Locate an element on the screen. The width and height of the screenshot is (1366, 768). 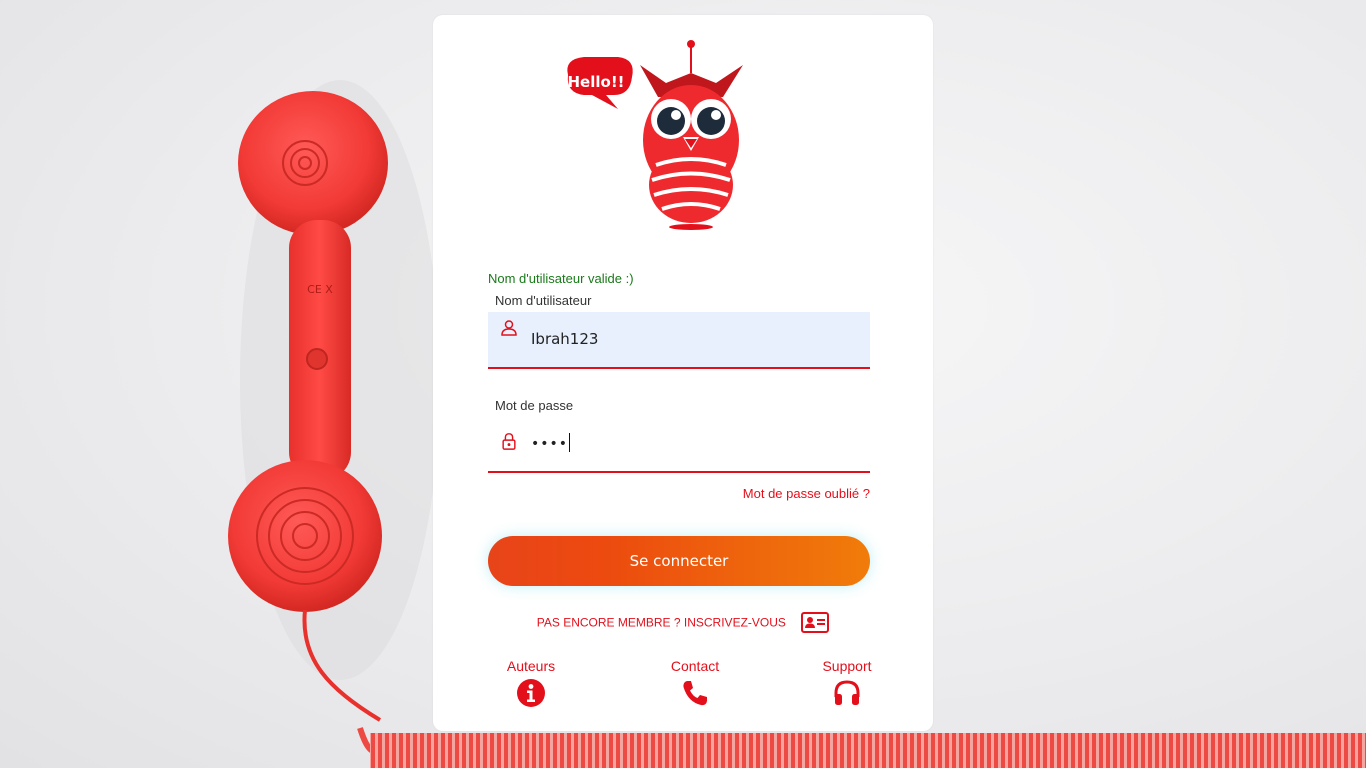
footer-link-label: Support is located at coordinates (847, 666).